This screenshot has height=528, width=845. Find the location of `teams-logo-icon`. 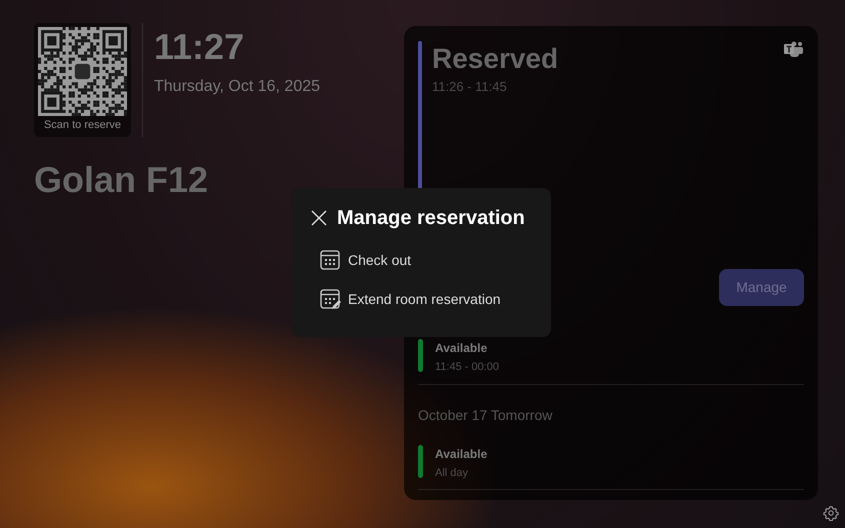

teams-logo-icon is located at coordinates (794, 49).